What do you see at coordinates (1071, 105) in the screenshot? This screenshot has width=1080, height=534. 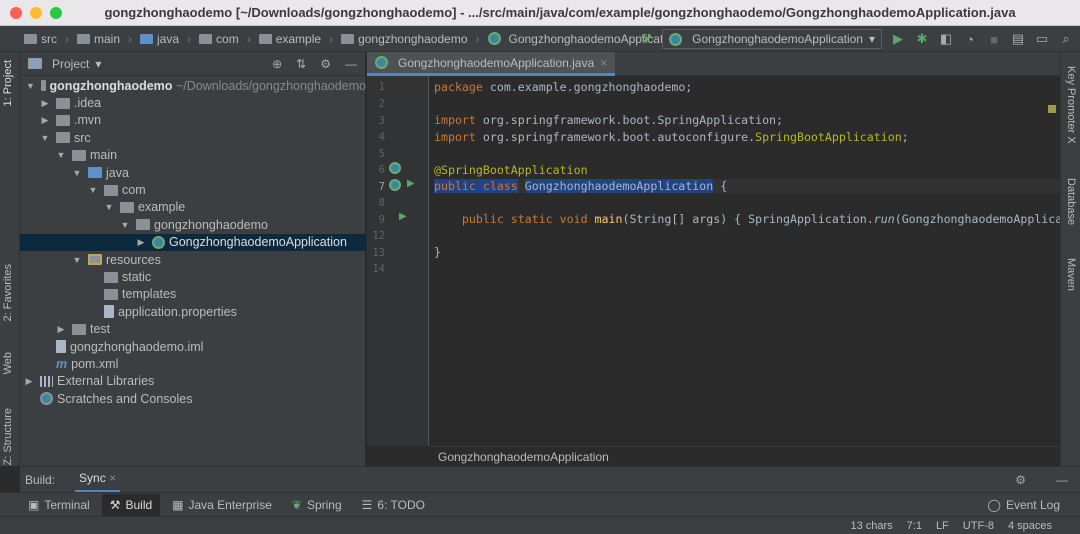 I see `key-promoter-tool-tab: Key Promoter X` at bounding box center [1071, 105].